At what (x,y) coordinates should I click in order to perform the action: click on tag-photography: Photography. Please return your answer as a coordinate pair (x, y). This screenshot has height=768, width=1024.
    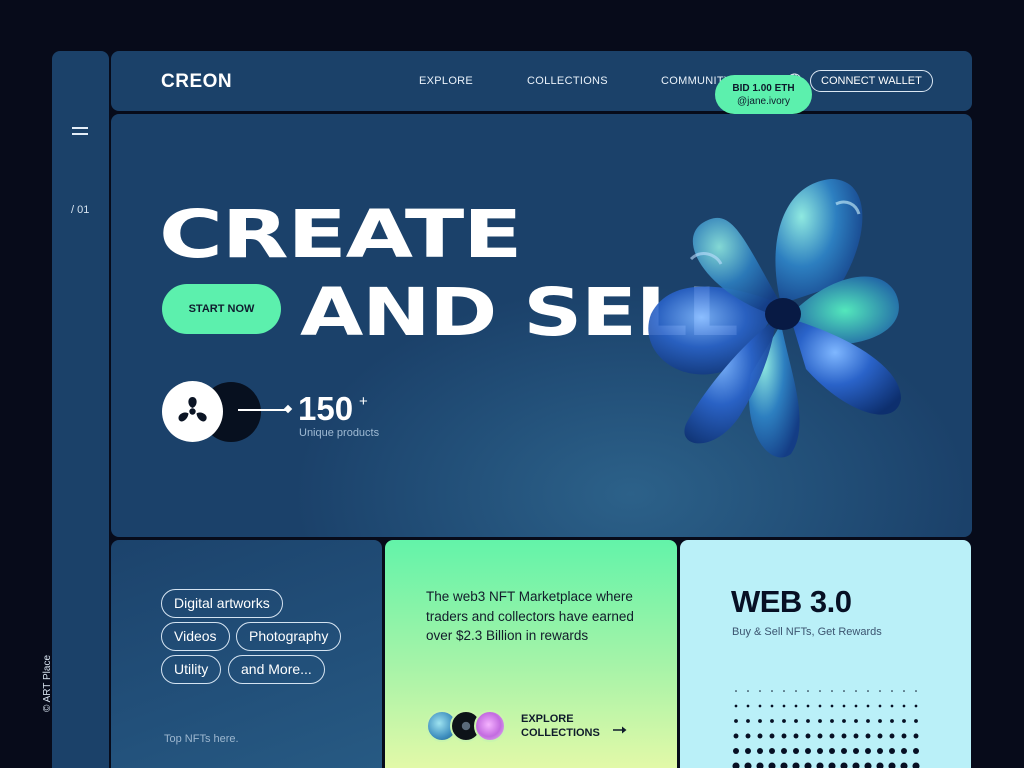
    Looking at the image, I should click on (289, 636).